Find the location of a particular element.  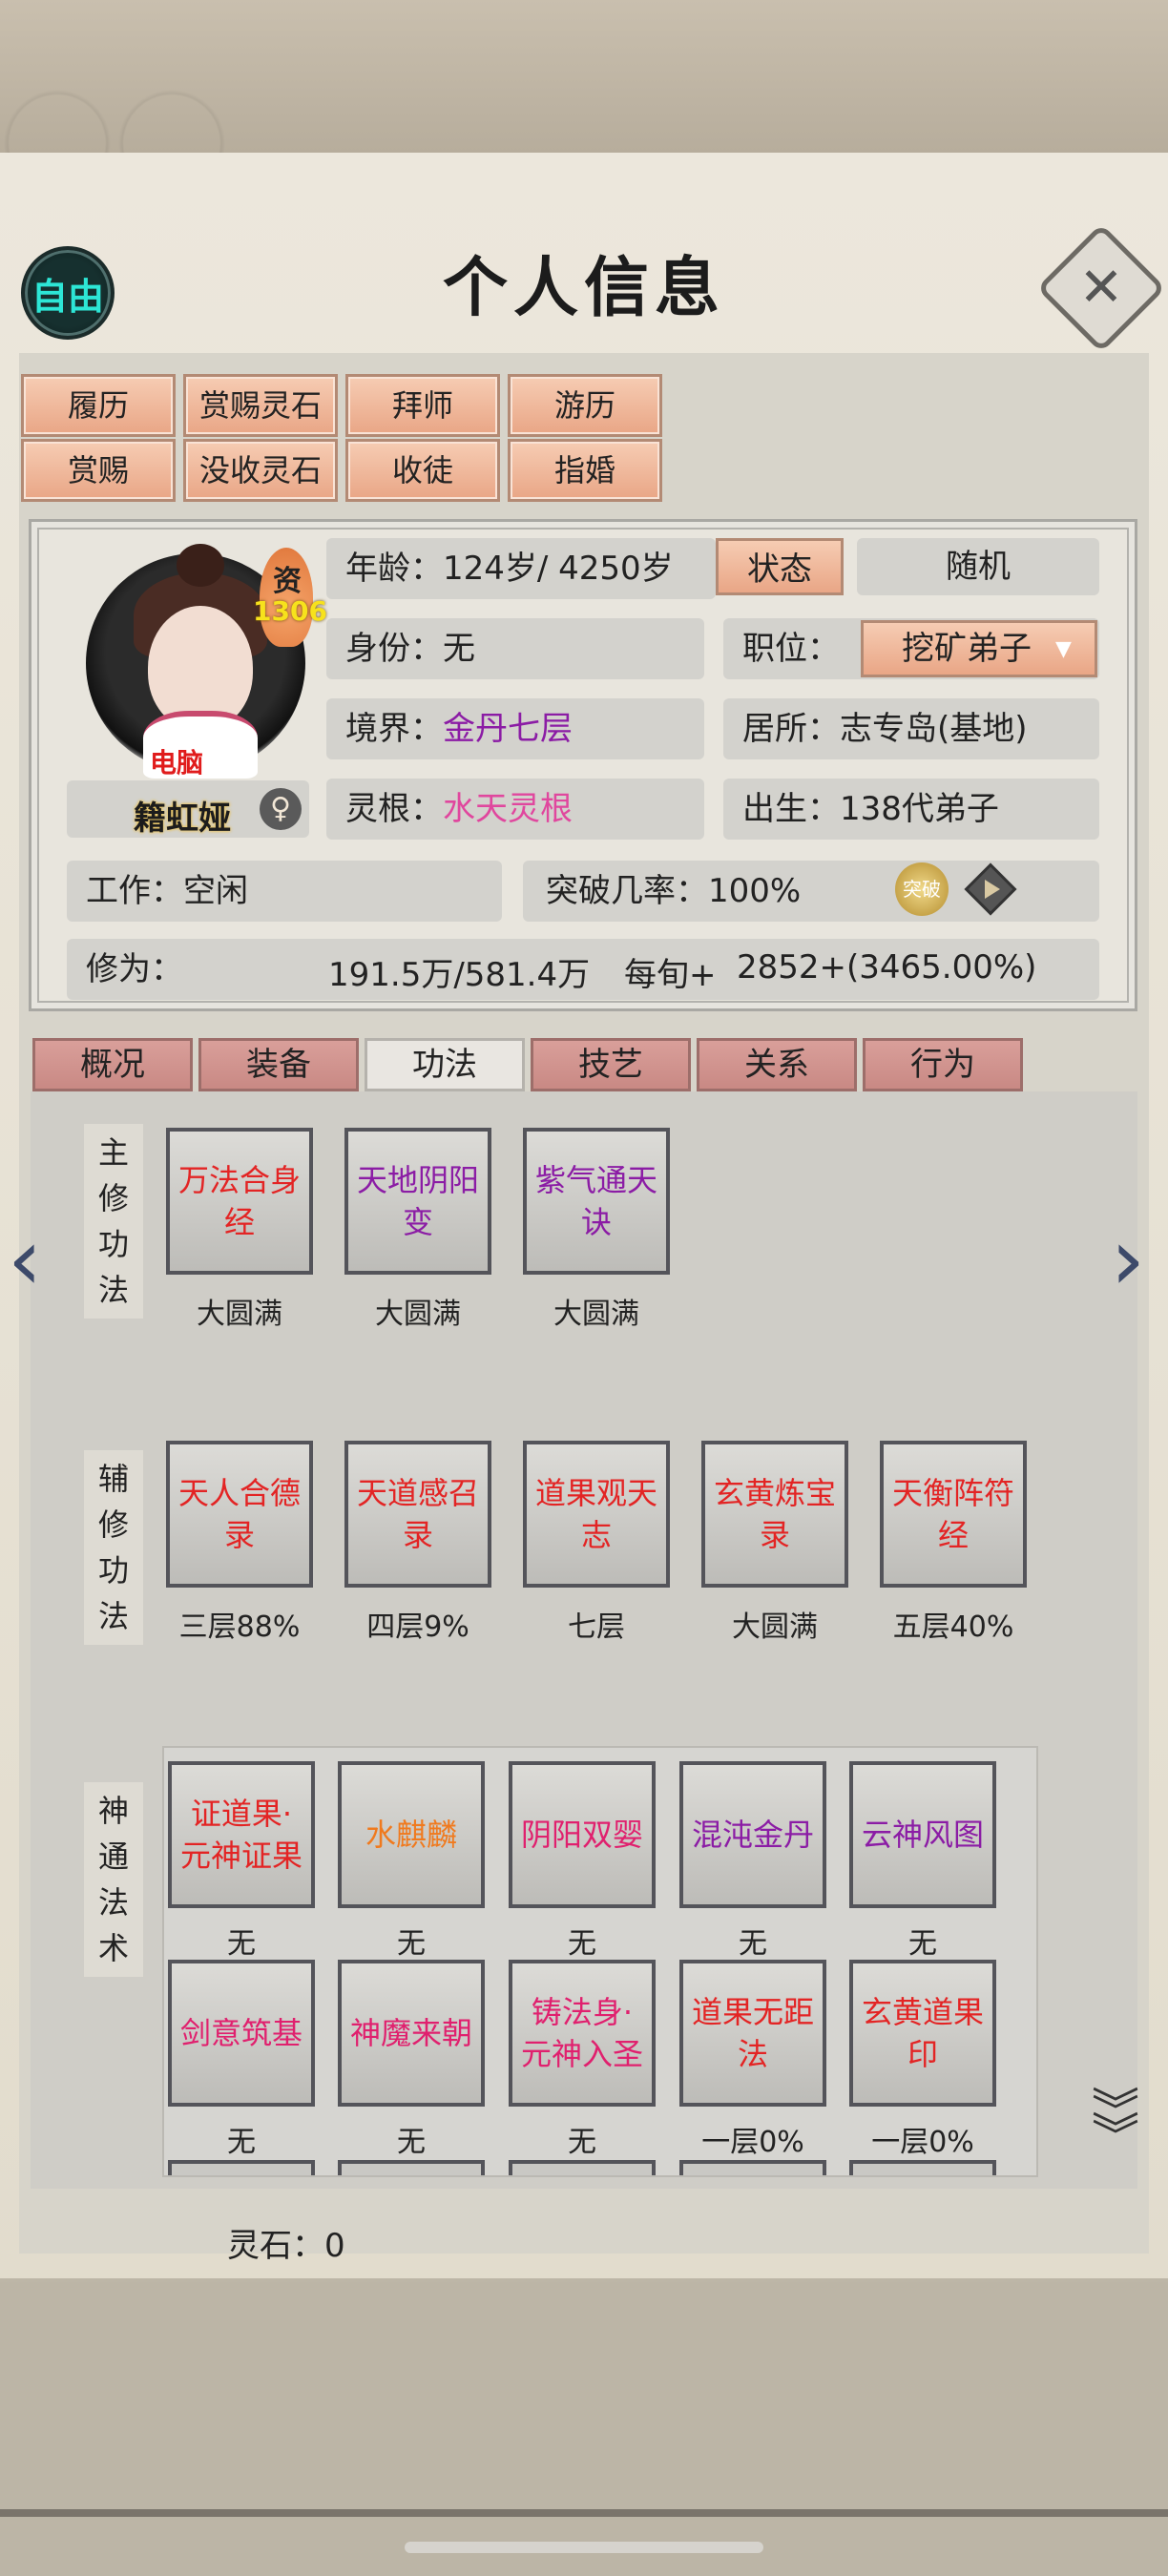

aux-method-level: 七层 is located at coordinates (597, 1627).